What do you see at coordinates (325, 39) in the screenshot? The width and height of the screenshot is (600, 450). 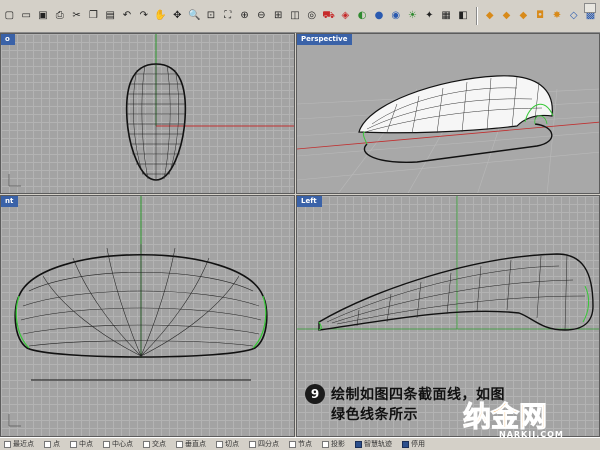 I see `viewport-title: Perspective` at bounding box center [325, 39].